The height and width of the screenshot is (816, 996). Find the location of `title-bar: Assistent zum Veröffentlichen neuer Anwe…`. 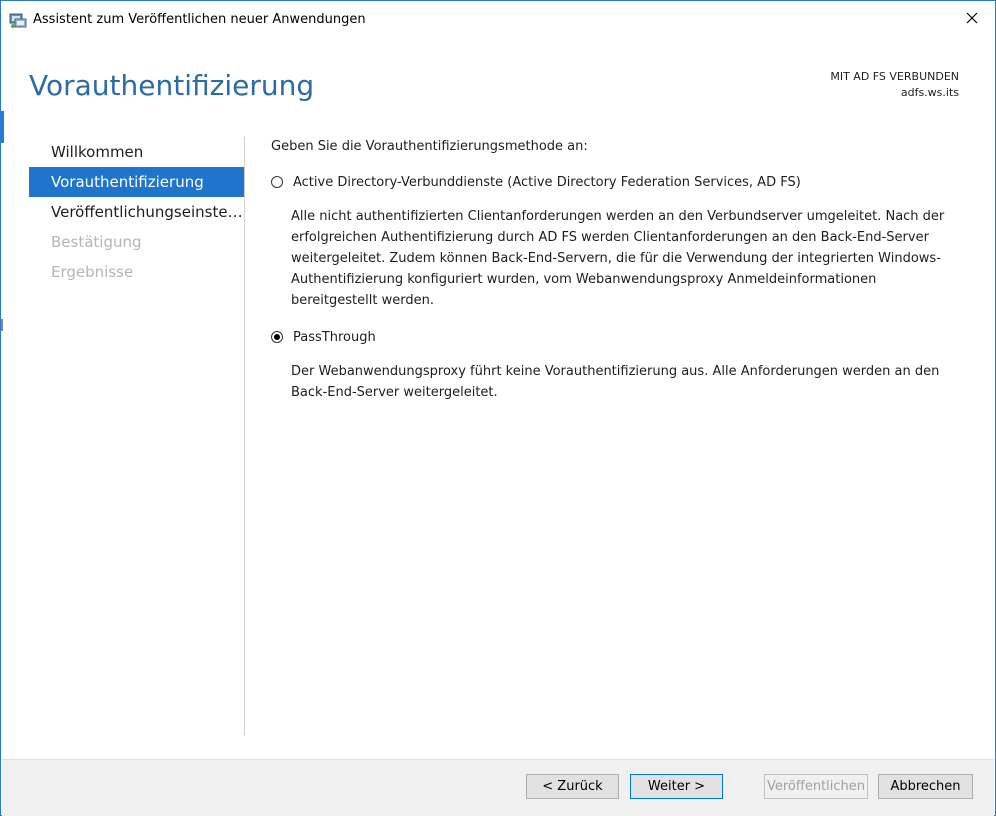

title-bar: Assistent zum Veröffentlichen neuer Anwe… is located at coordinates (498, 20).